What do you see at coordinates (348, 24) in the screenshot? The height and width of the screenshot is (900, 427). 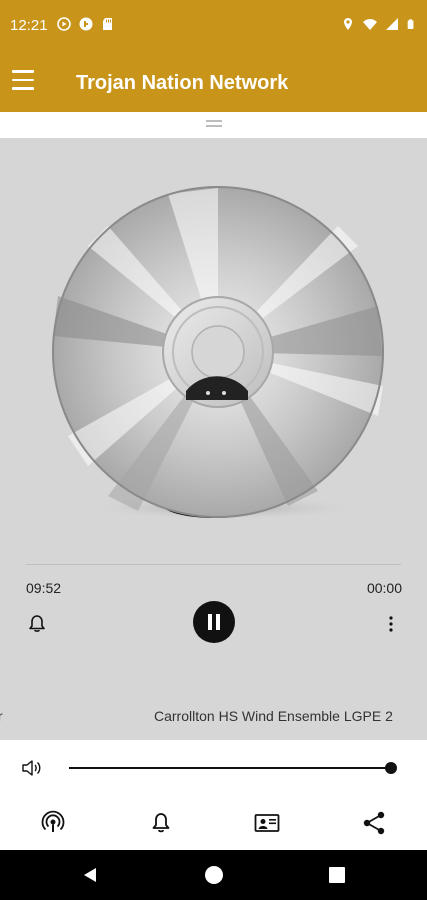 I see `location-icon` at bounding box center [348, 24].